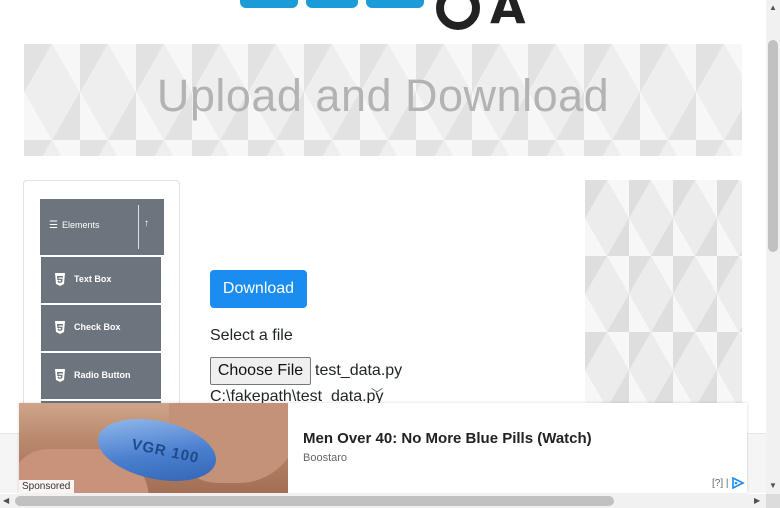  What do you see at coordinates (6, 500) in the screenshot?
I see `scroll-left-icon: ◀` at bounding box center [6, 500].